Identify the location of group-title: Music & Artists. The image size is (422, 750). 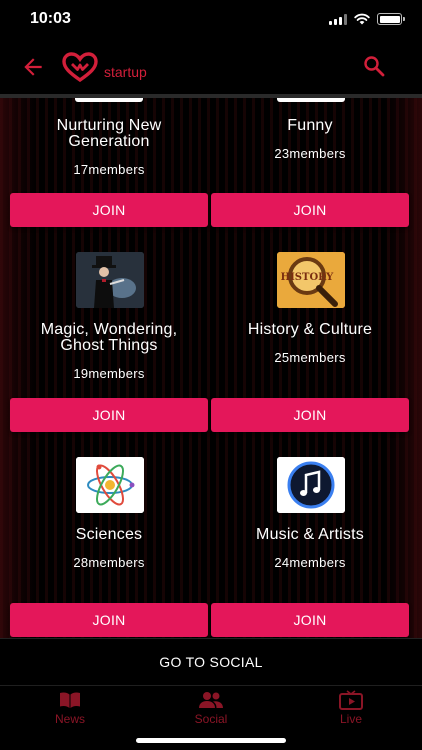
(310, 534).